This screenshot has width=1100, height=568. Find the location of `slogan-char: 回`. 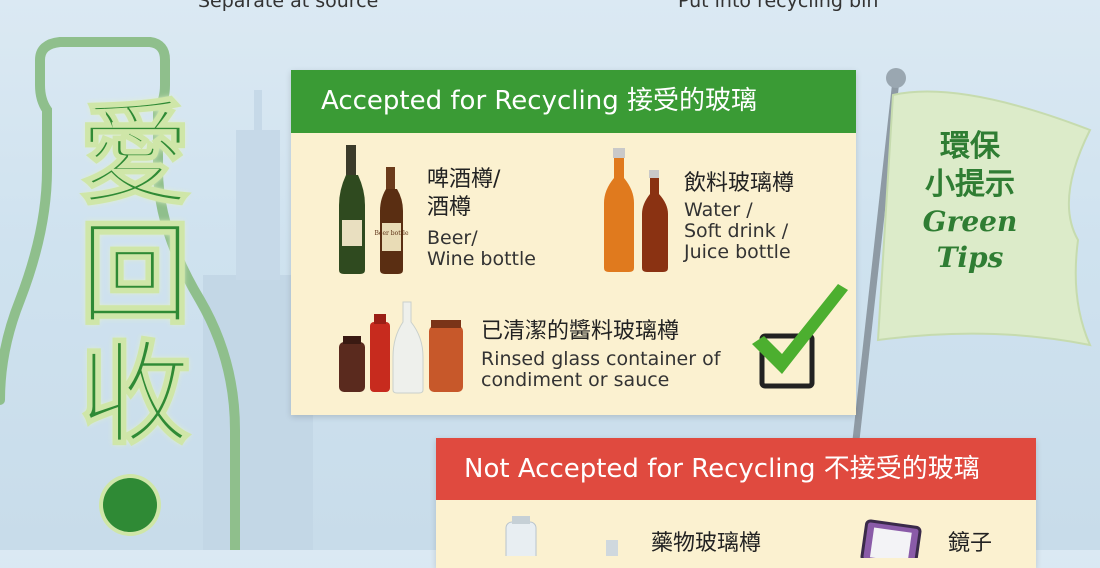

slogan-char: 回 is located at coordinates (135, 275).